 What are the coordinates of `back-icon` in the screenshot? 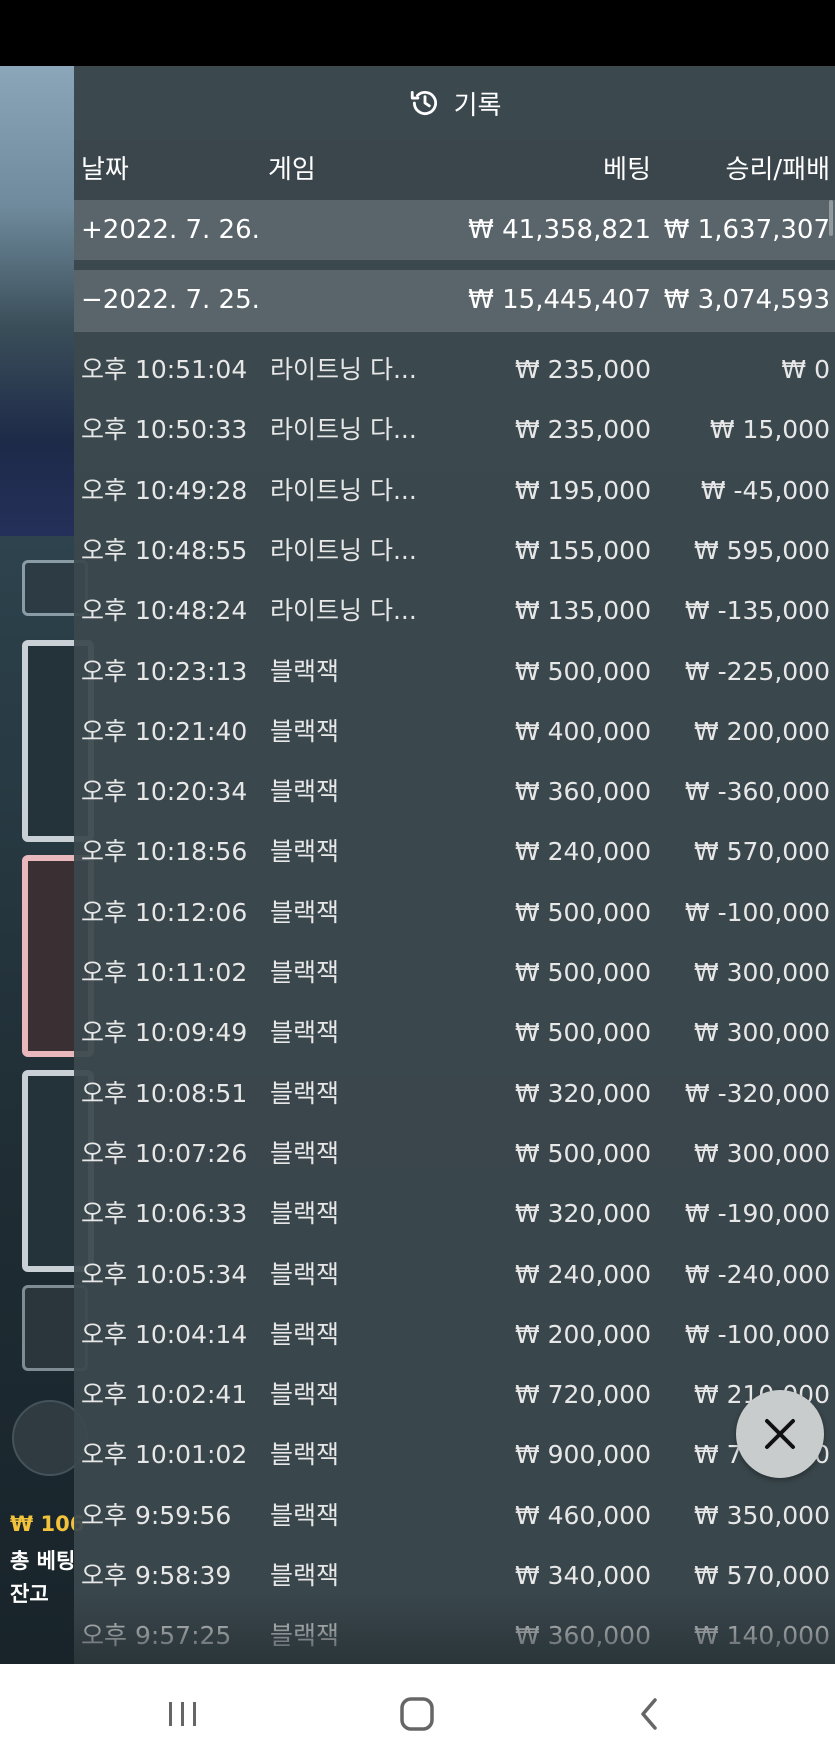 It's located at (649, 1714).